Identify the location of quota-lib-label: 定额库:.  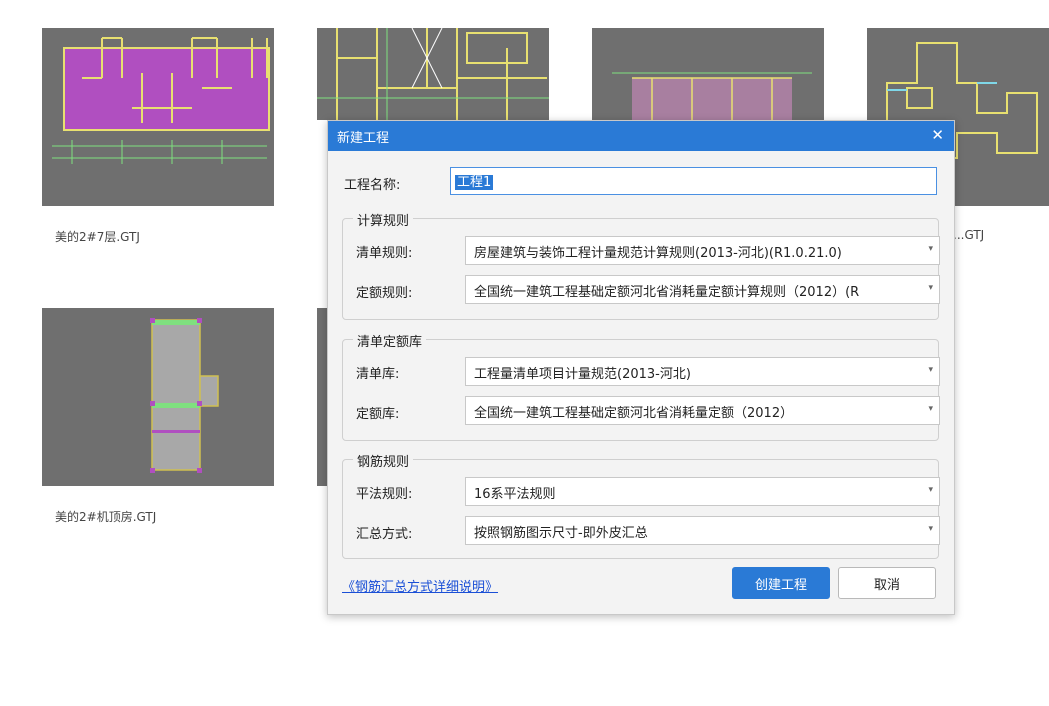
(378, 414).